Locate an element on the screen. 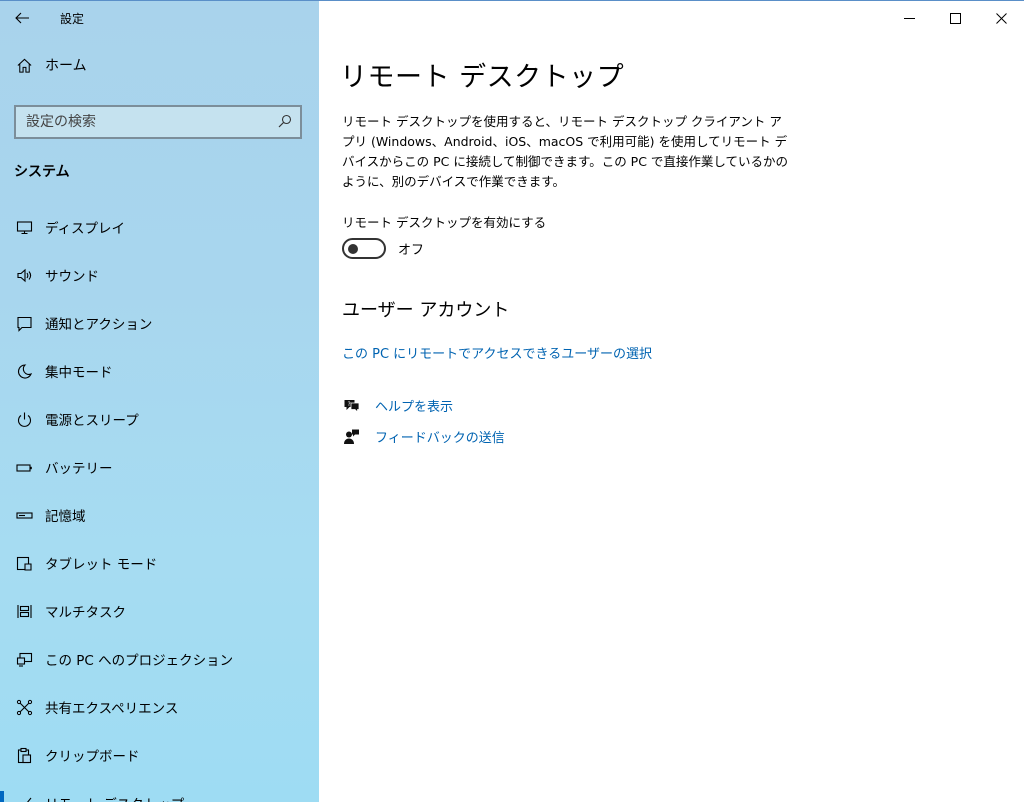 Image resolution: width=1024 pixels, height=802 pixels. maximize-button is located at coordinates (955, 18).